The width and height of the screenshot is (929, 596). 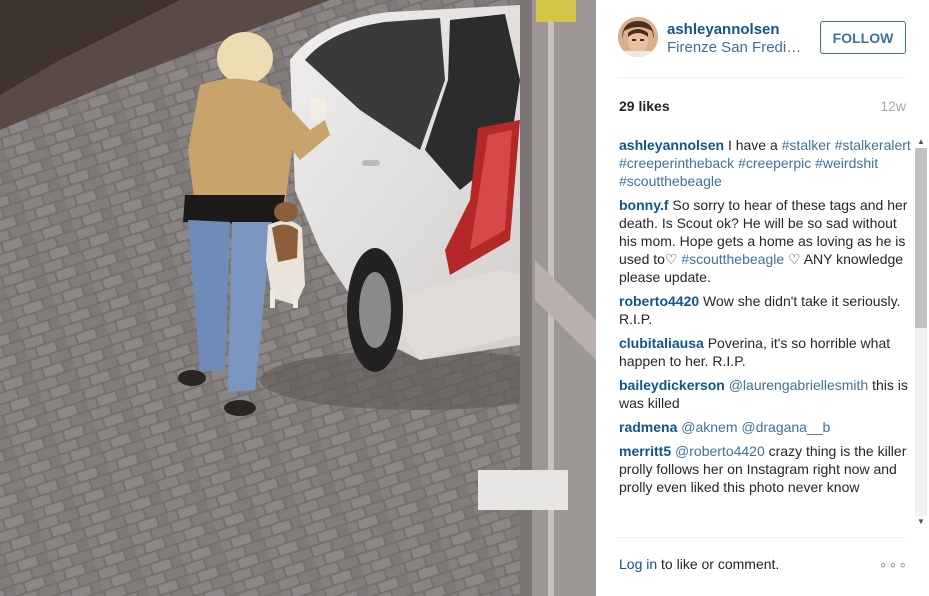 What do you see at coordinates (661, 343) in the screenshot?
I see `comment-author-link: clubitaliausa` at bounding box center [661, 343].